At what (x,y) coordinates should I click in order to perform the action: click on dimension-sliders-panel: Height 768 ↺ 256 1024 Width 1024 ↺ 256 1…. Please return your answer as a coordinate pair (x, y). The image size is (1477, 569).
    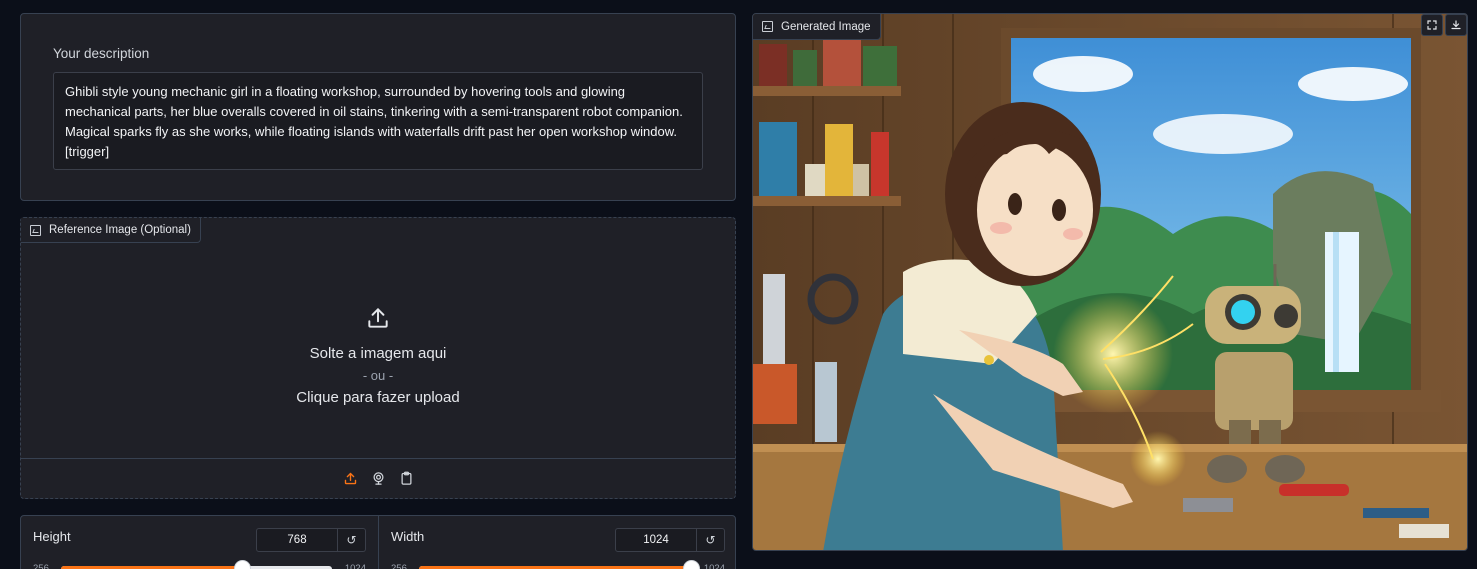
    Looking at the image, I should click on (378, 542).